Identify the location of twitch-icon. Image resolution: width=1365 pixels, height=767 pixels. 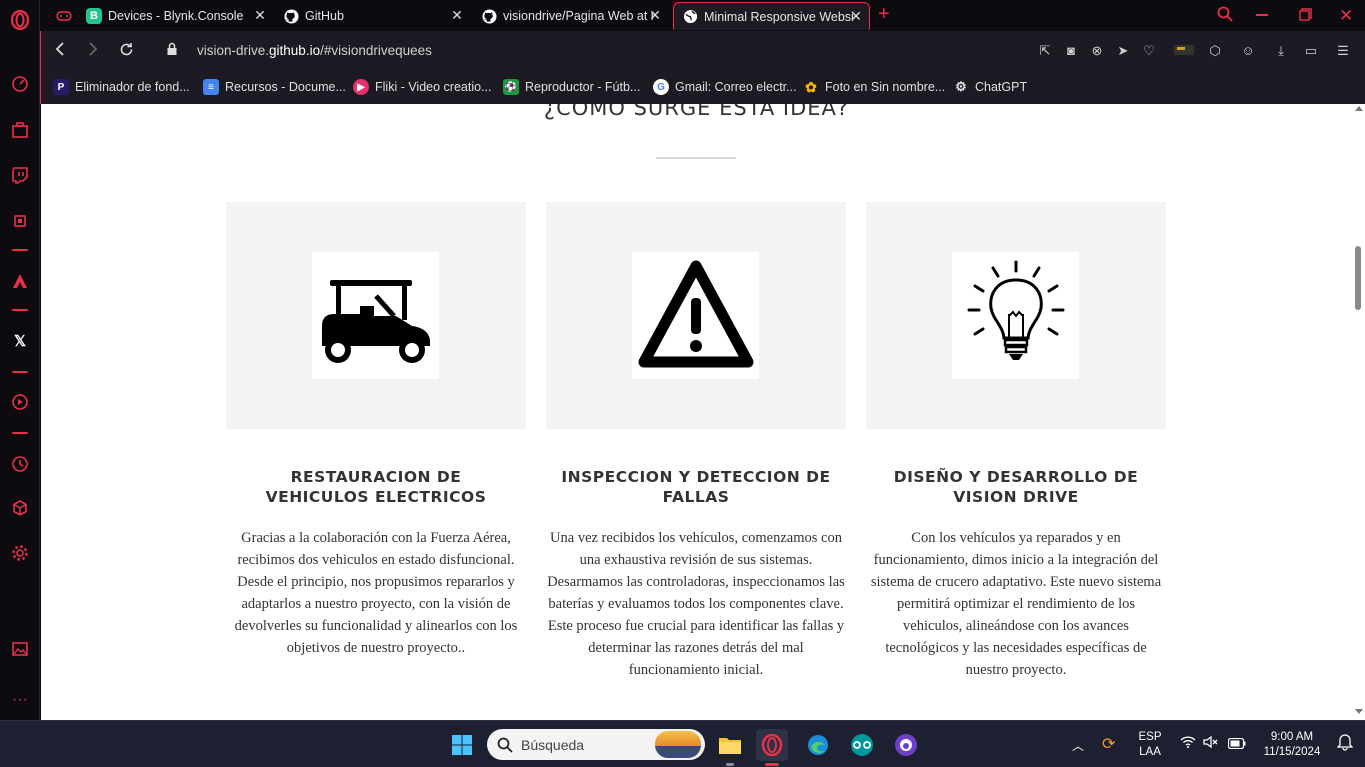
(20, 175).